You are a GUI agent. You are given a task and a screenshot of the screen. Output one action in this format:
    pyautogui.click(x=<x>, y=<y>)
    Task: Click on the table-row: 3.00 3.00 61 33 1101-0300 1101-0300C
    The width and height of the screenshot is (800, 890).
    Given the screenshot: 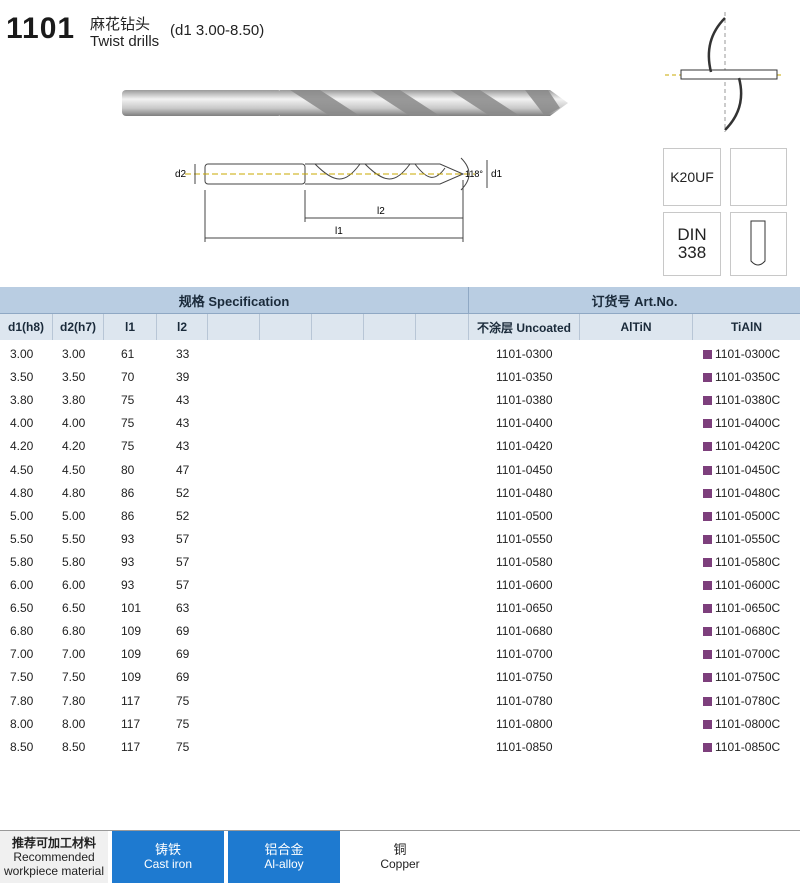 What is the action you would take?
    pyautogui.click(x=400, y=354)
    